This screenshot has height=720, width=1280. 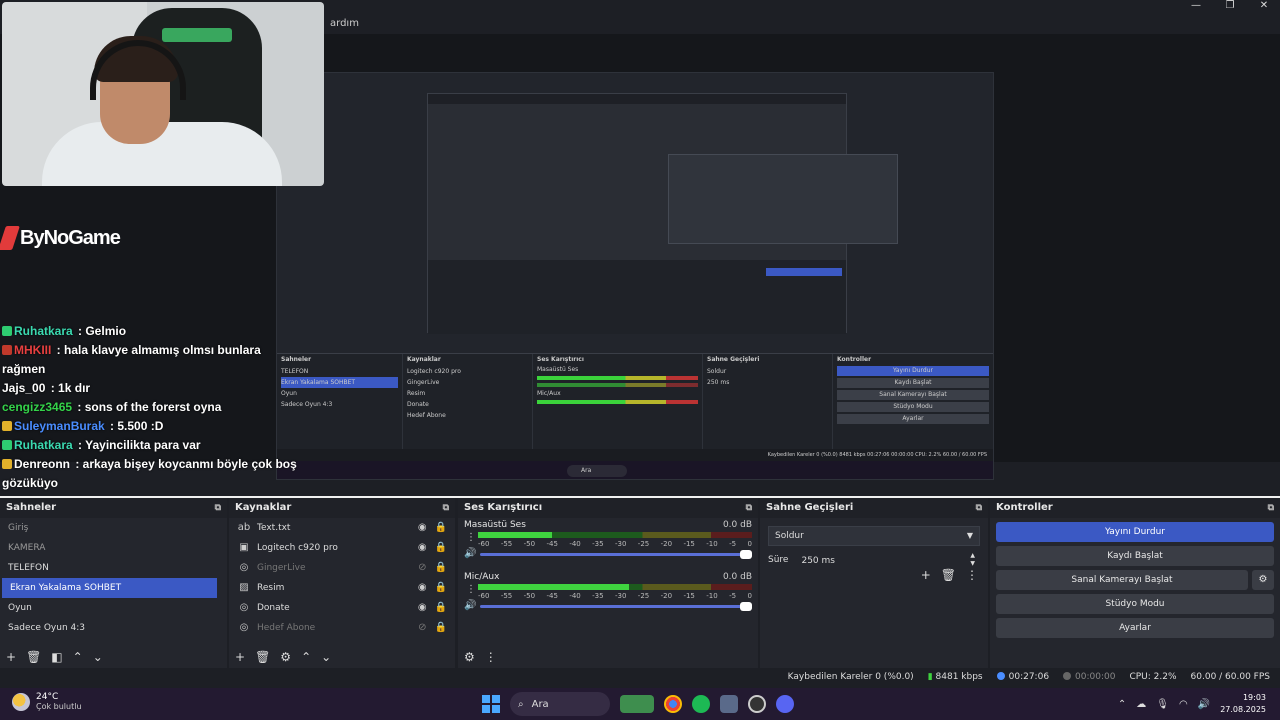 What do you see at coordinates (1135, 556) in the screenshot?
I see `start-recording-button: Kaydı Başlat` at bounding box center [1135, 556].